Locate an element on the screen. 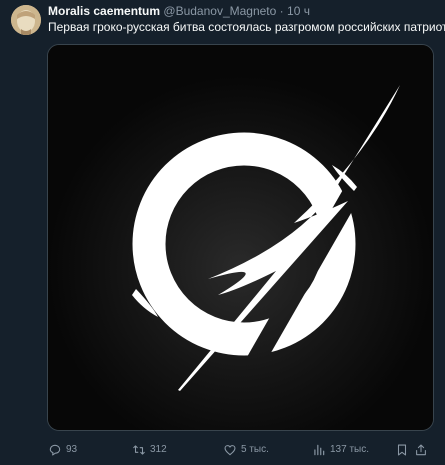 Image resolution: width=445 pixels, height=465 pixels. analytics-icon is located at coordinates (319, 450).